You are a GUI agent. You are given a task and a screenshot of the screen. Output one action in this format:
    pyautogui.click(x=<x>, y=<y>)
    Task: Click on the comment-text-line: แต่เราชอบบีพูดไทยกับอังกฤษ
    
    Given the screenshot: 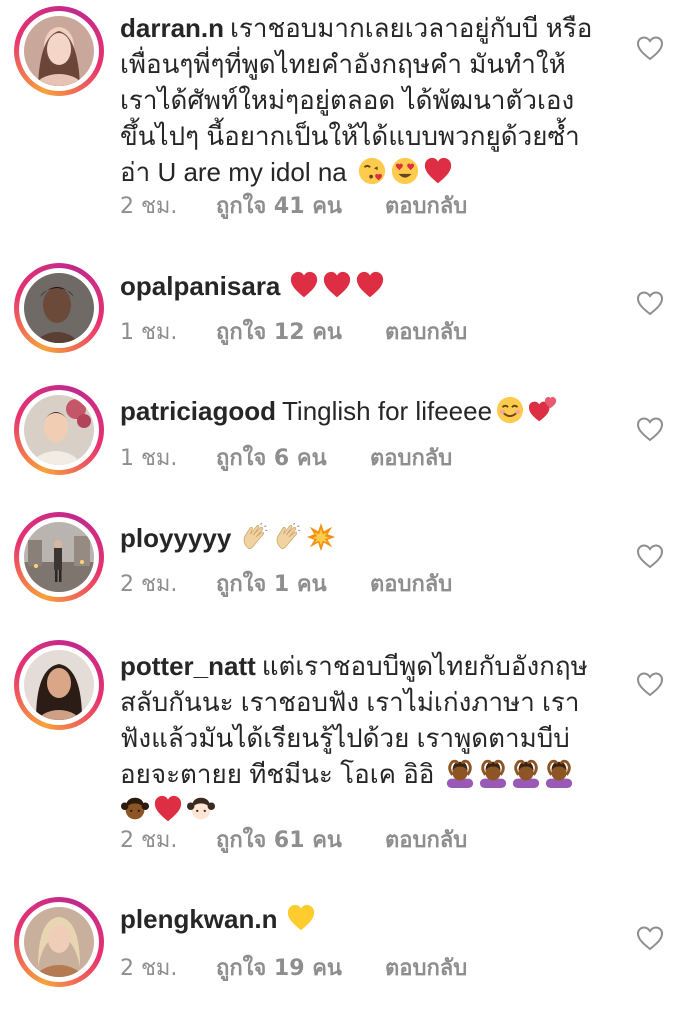 What is the action you would take?
    pyautogui.click(x=424, y=666)
    